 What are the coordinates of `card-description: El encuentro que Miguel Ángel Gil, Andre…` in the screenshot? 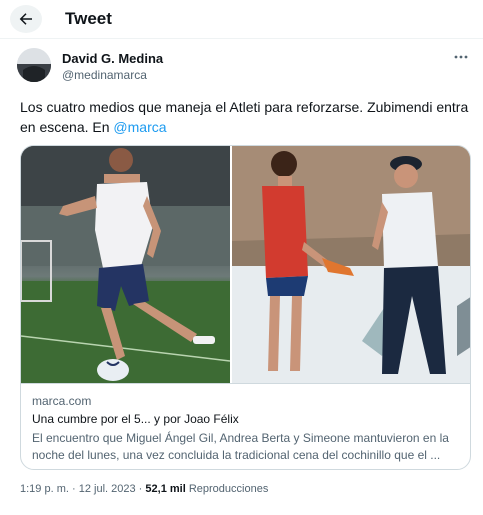 It's located at (240, 446).